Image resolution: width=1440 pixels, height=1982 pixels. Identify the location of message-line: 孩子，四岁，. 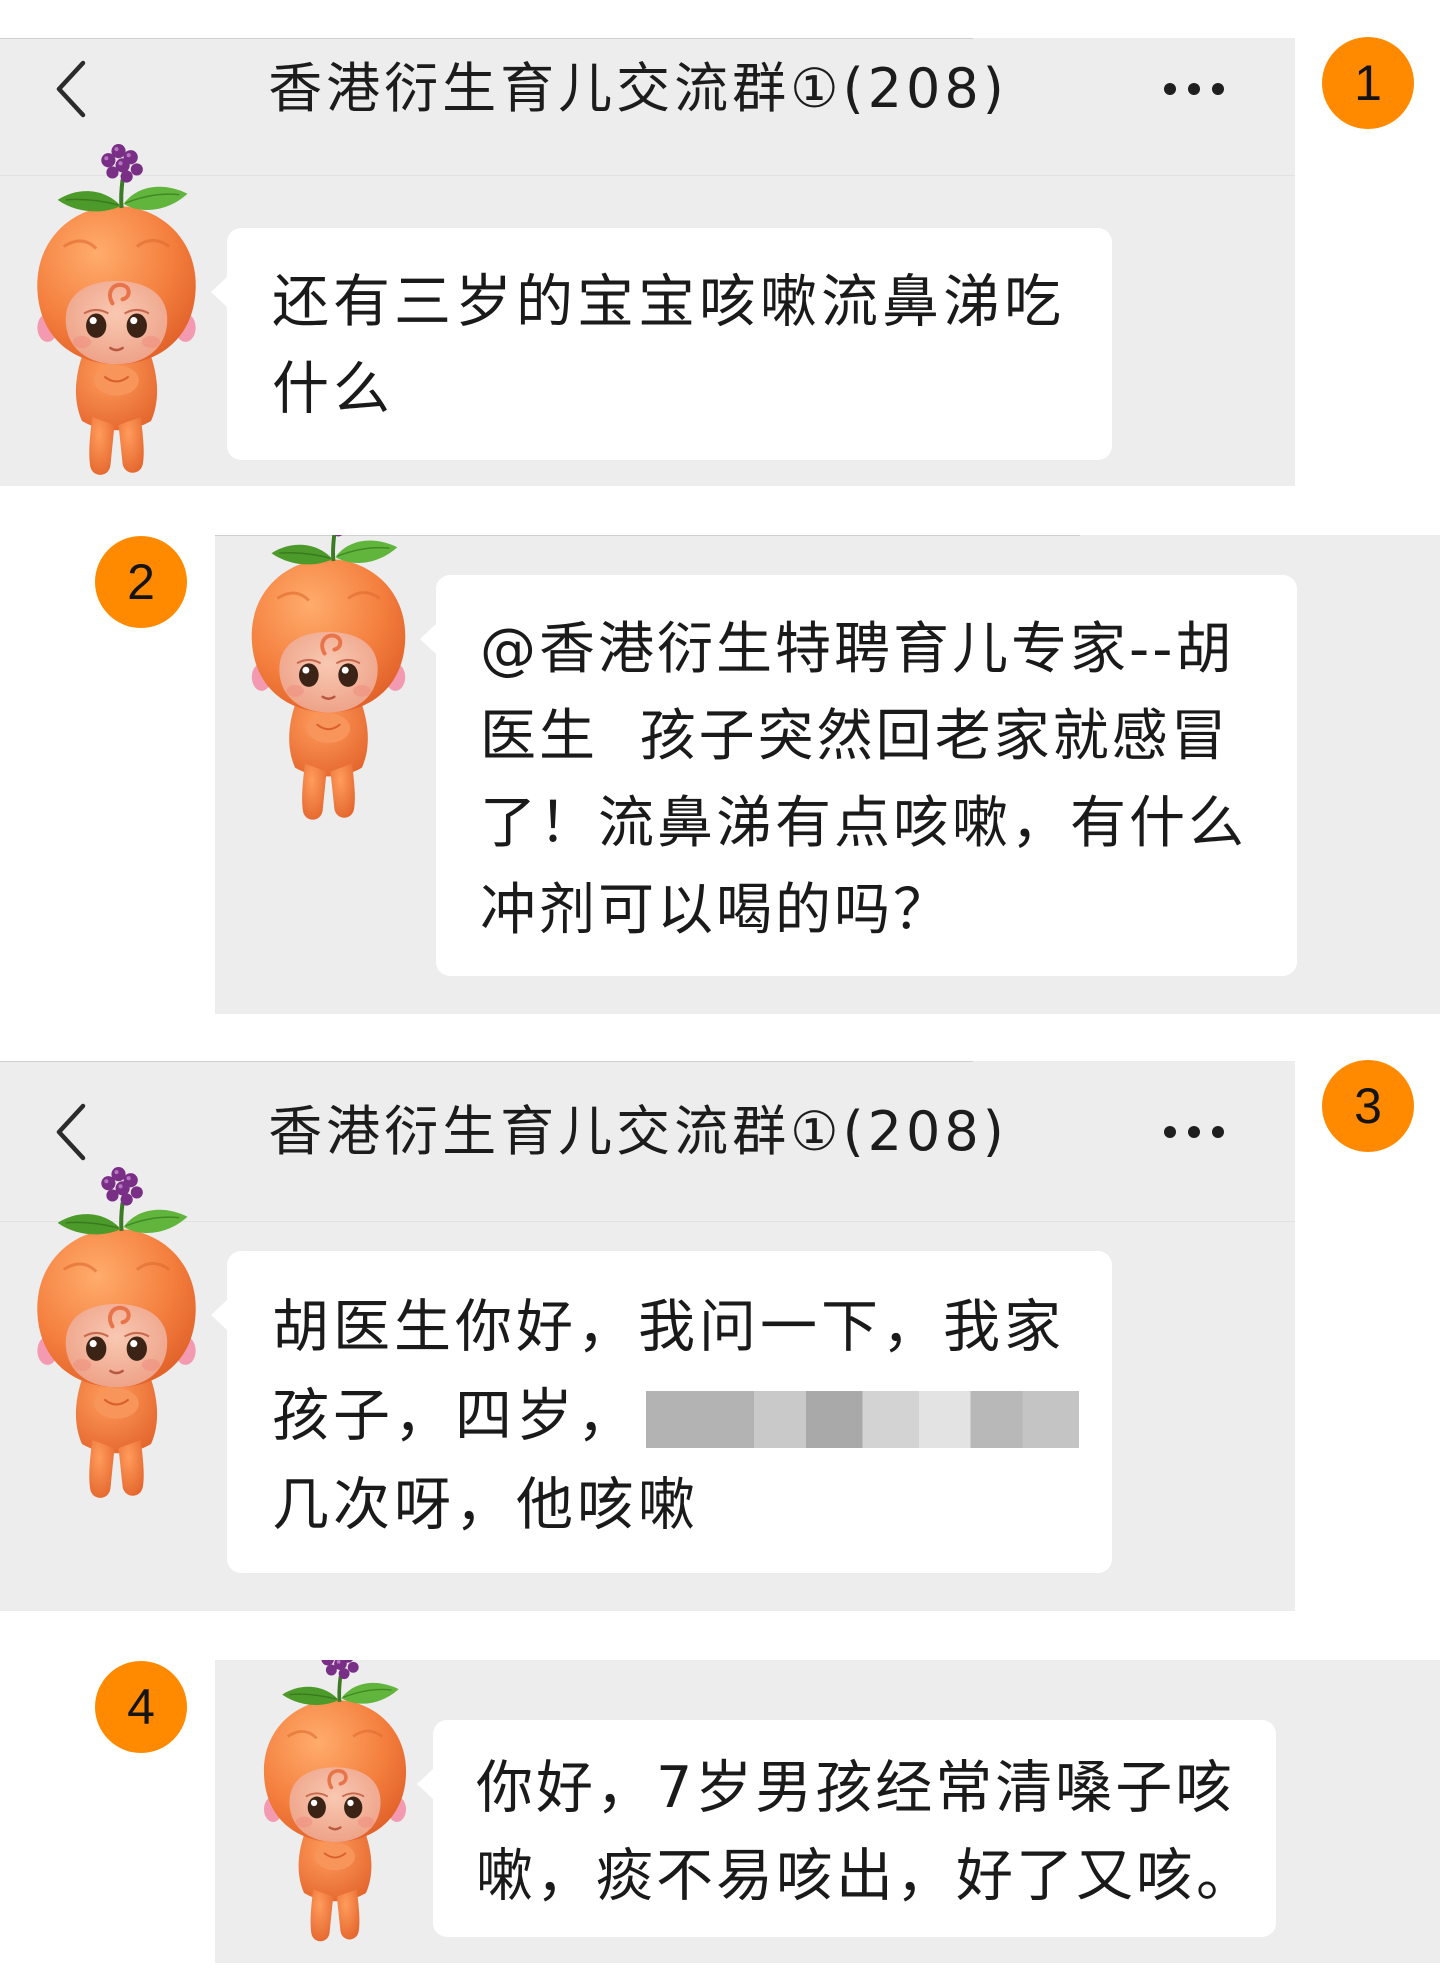
(692, 1416).